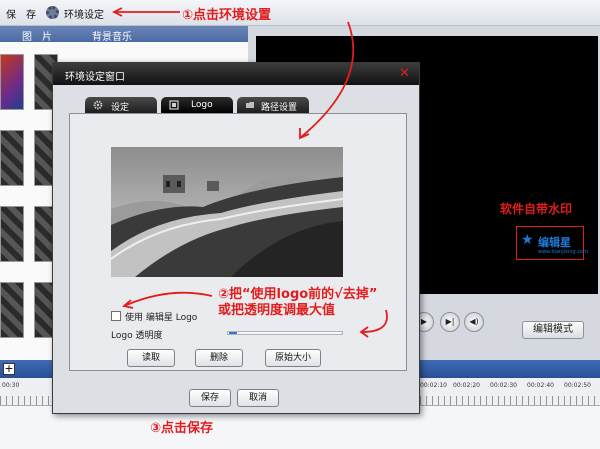 This screenshot has width=600, height=449. What do you see at coordinates (474, 322) in the screenshot?
I see `volume-icon: ◀)` at bounding box center [474, 322].